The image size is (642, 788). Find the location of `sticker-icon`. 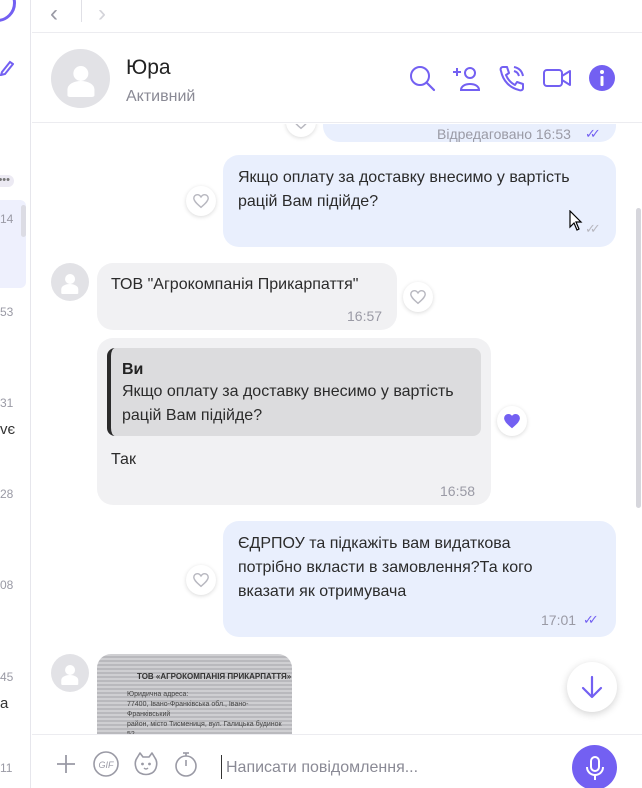

sticker-icon is located at coordinates (146, 764).